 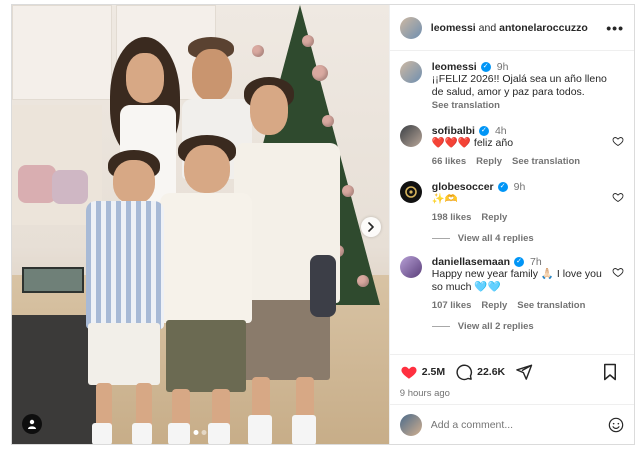 What do you see at coordinates (204, 432) in the screenshot?
I see `carousel-dot` at bounding box center [204, 432].